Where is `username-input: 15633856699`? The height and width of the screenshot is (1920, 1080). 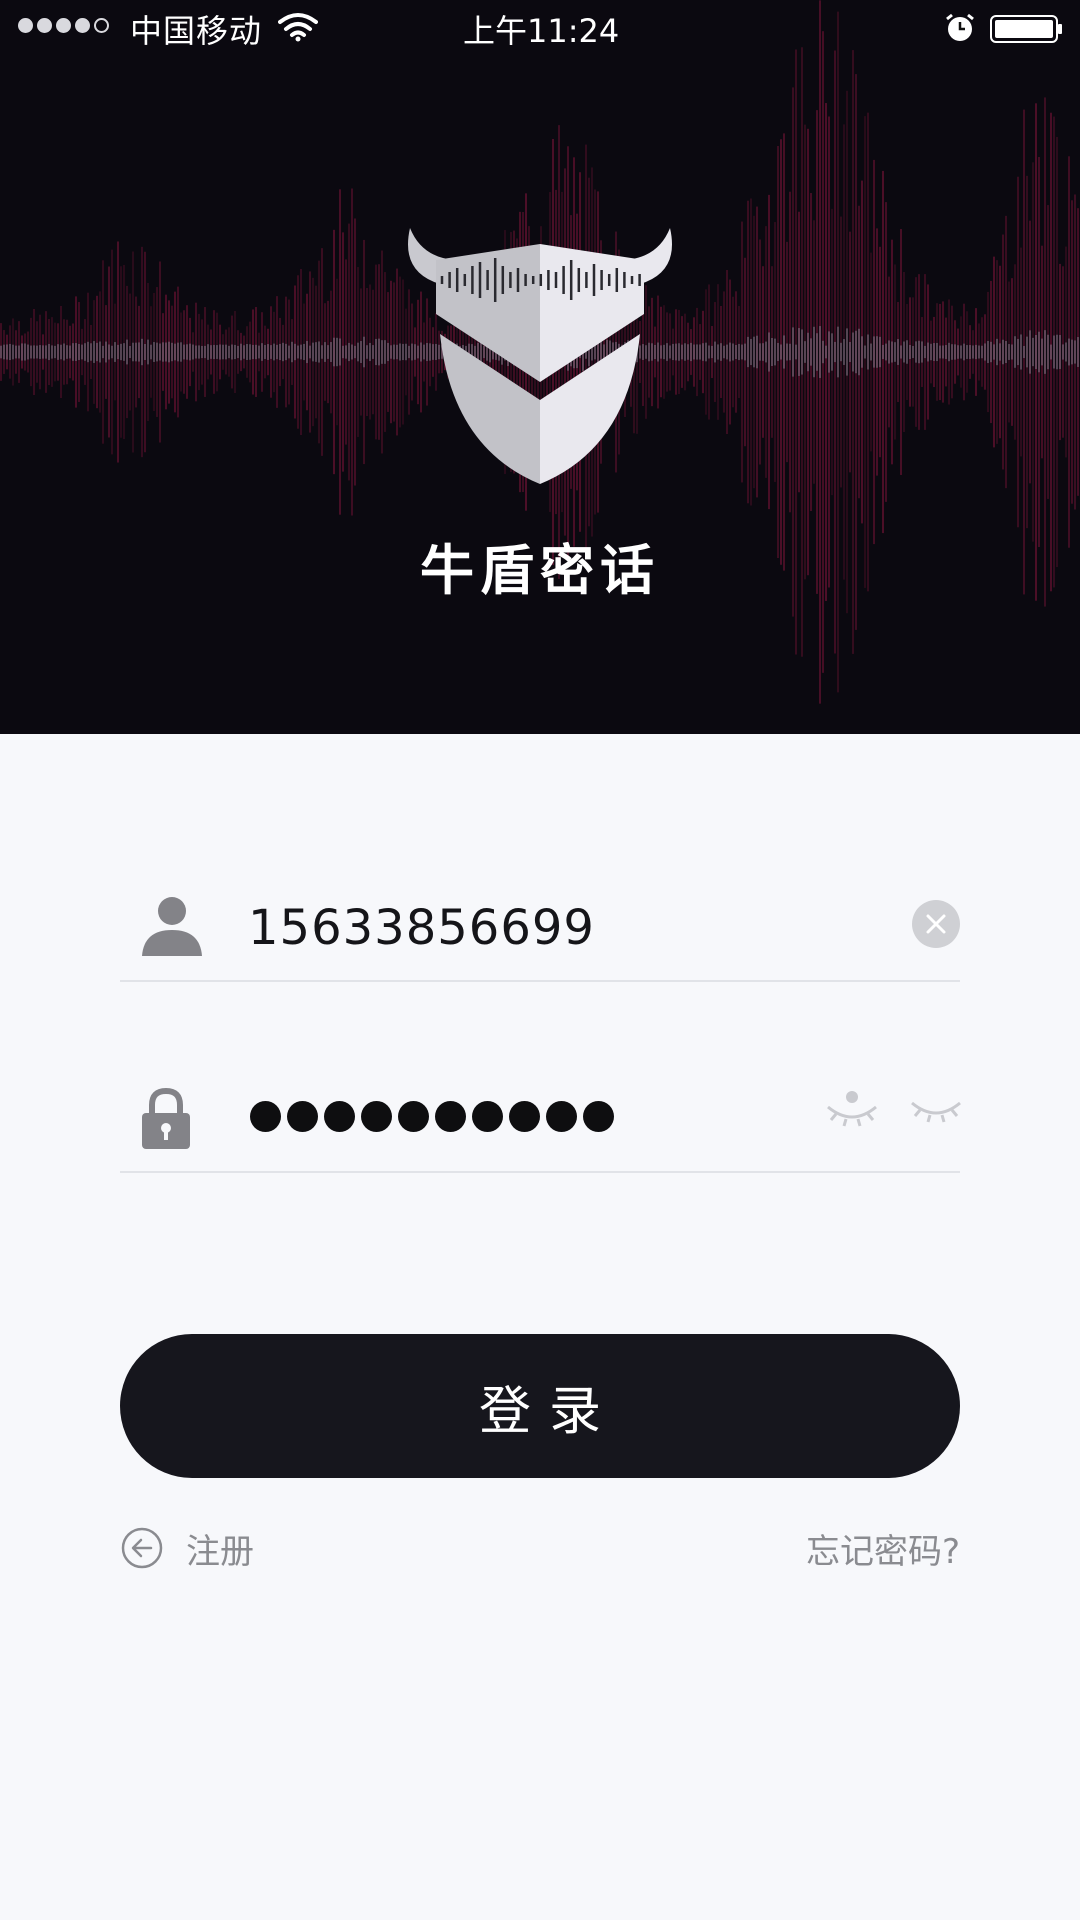
username-input: 15633856699 is located at coordinates (421, 928).